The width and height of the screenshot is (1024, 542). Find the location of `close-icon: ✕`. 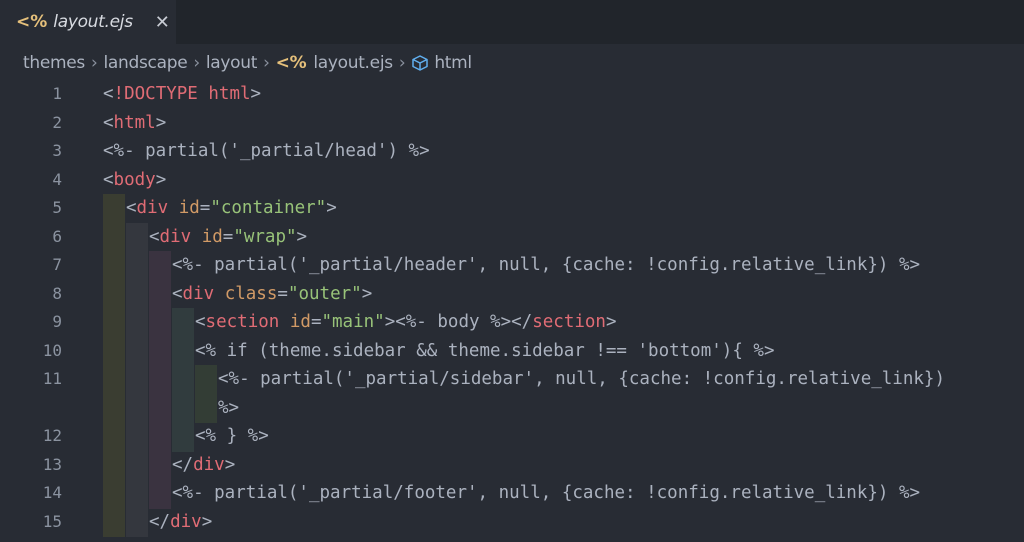

close-icon: ✕ is located at coordinates (162, 22).